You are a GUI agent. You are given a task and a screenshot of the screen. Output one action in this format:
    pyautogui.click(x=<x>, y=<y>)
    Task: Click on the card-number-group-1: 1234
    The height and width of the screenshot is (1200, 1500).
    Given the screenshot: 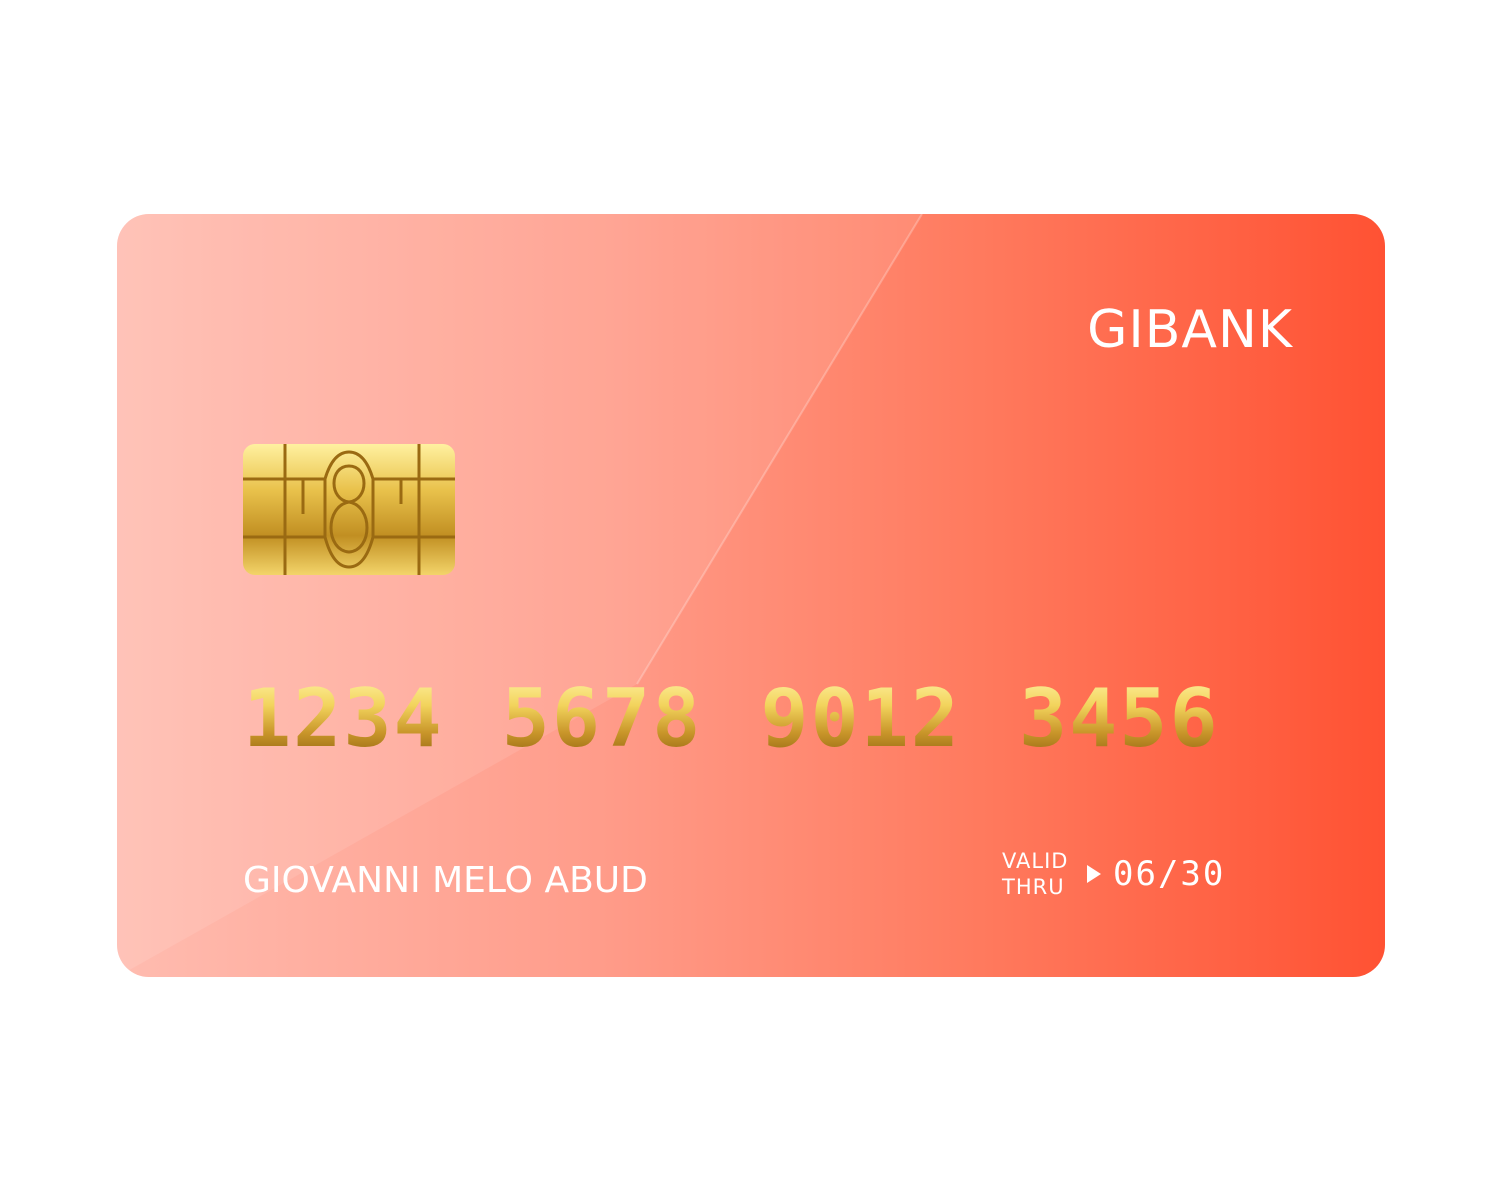 What is the action you would take?
    pyautogui.click(x=343, y=718)
    